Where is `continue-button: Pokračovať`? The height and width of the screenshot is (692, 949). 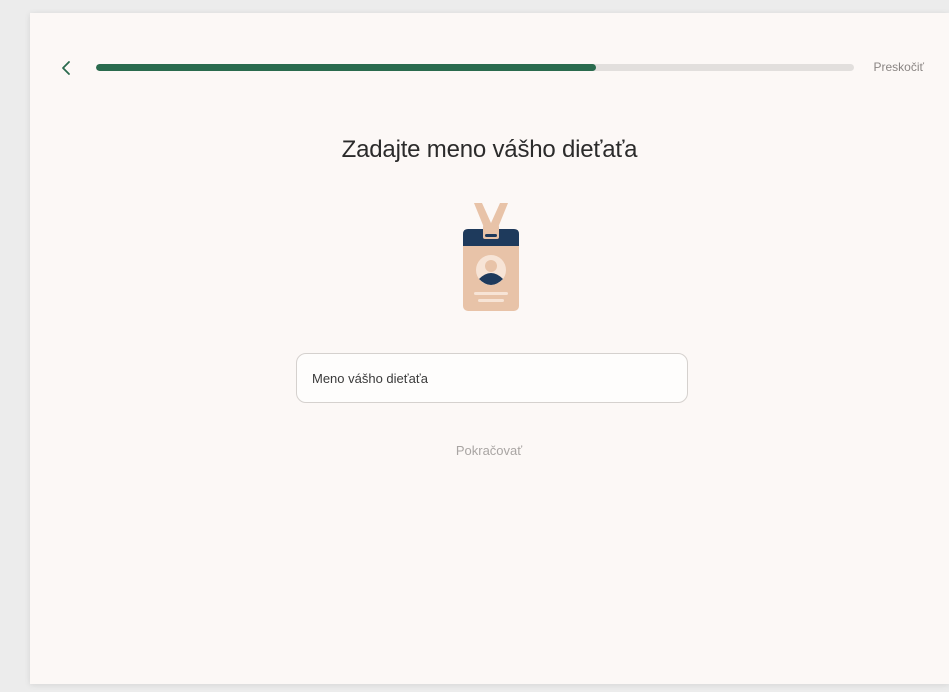
continue-button: Pokračovať is located at coordinates (489, 450).